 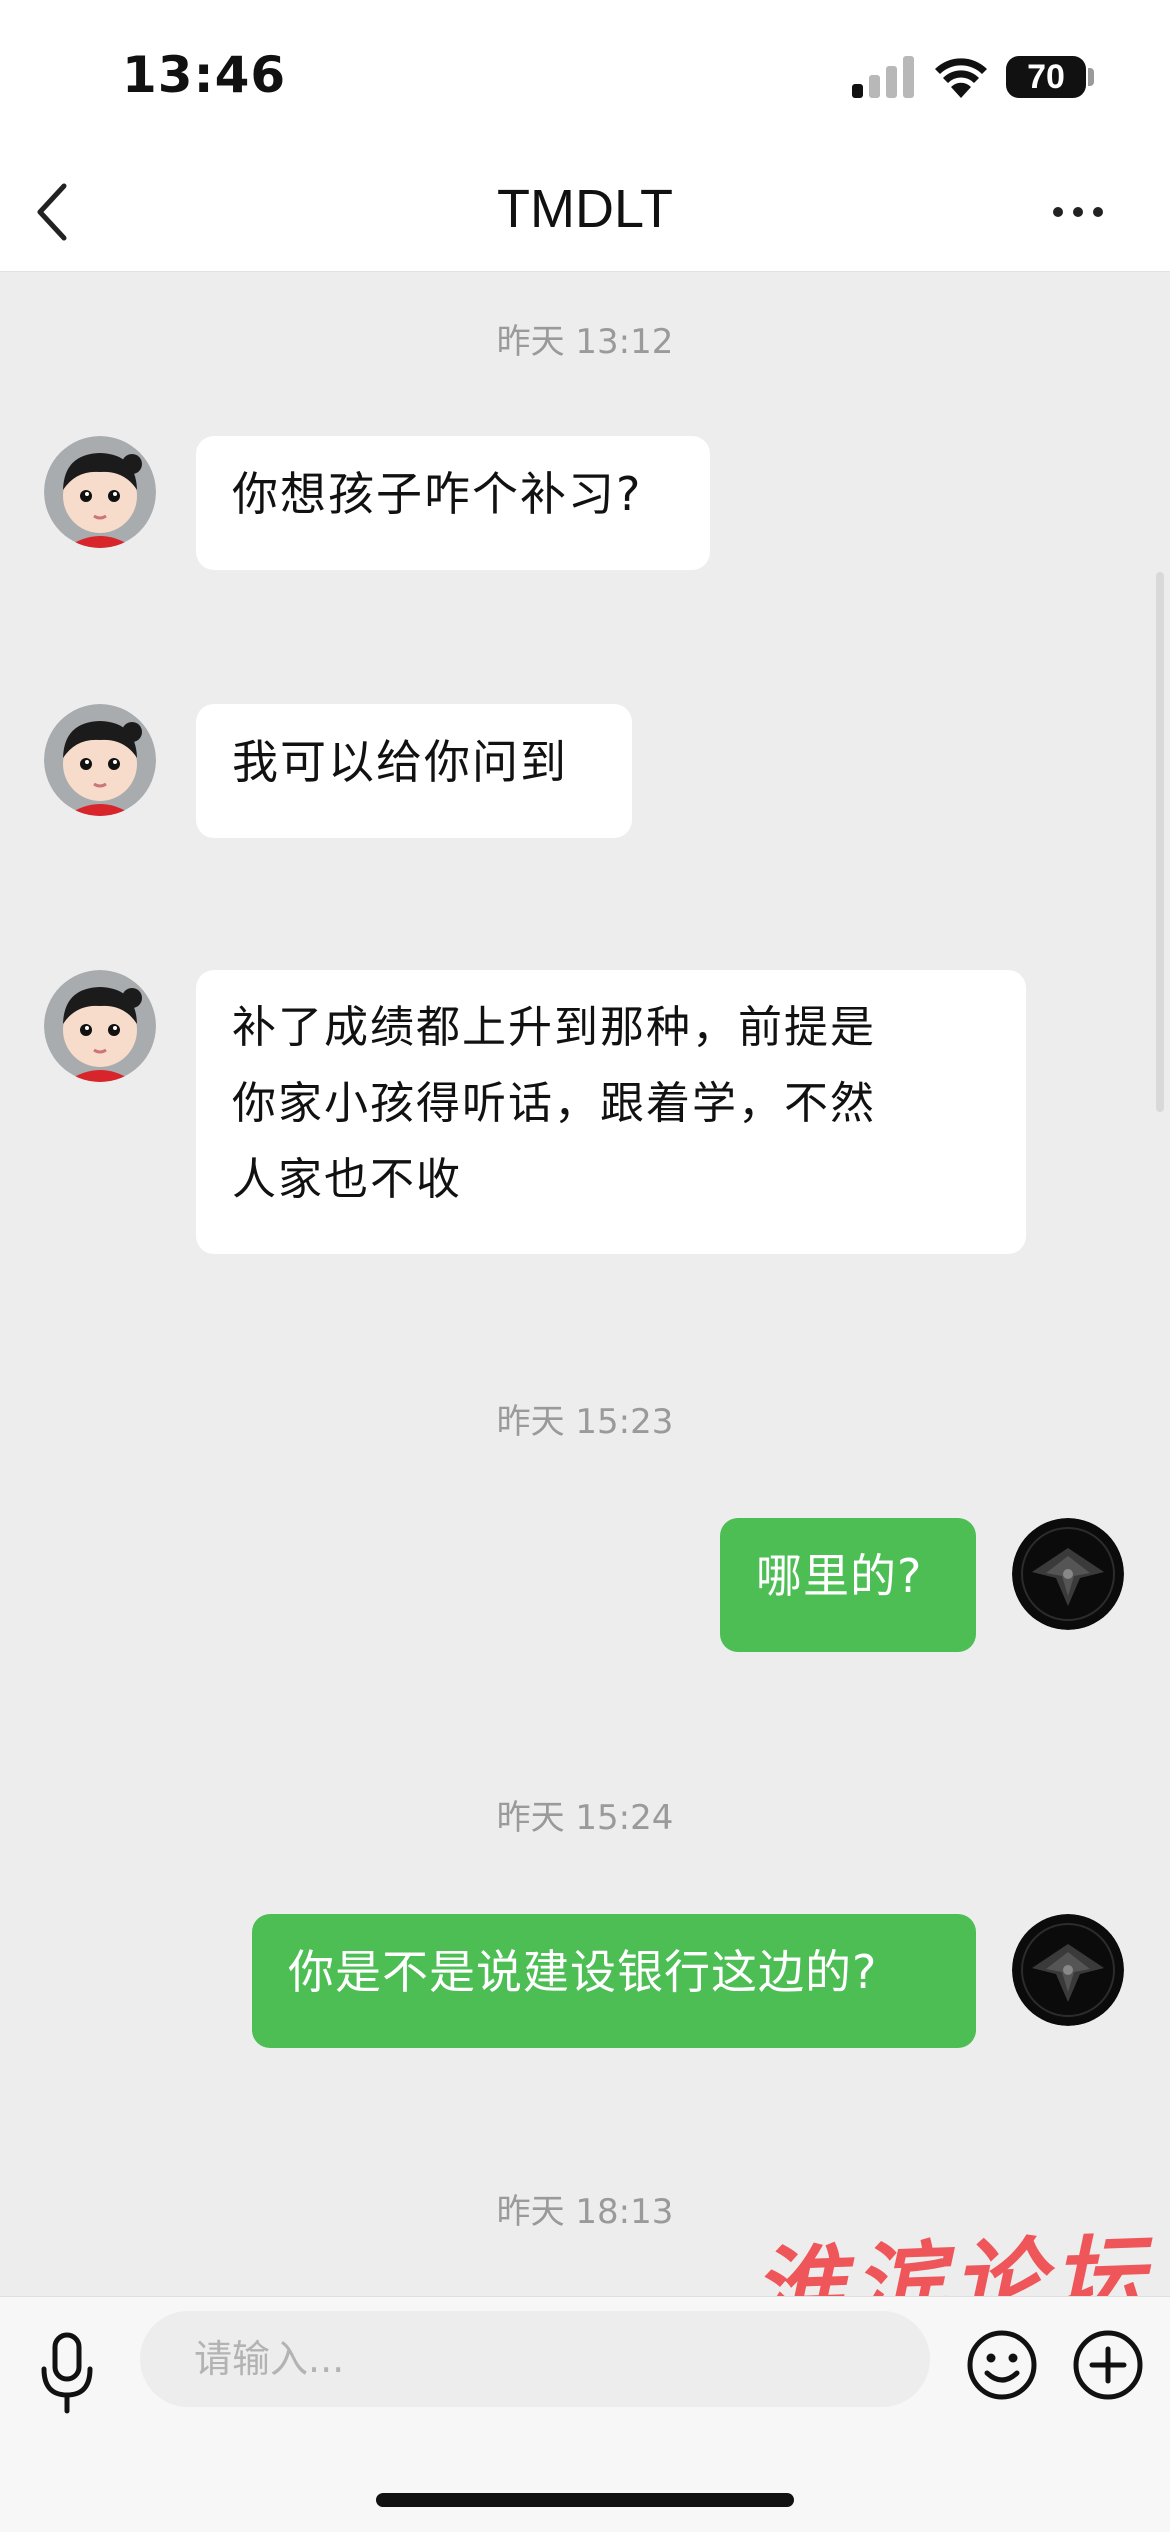 I want to click on timestamp: 昨天 15:23, so click(x=585, y=1422).